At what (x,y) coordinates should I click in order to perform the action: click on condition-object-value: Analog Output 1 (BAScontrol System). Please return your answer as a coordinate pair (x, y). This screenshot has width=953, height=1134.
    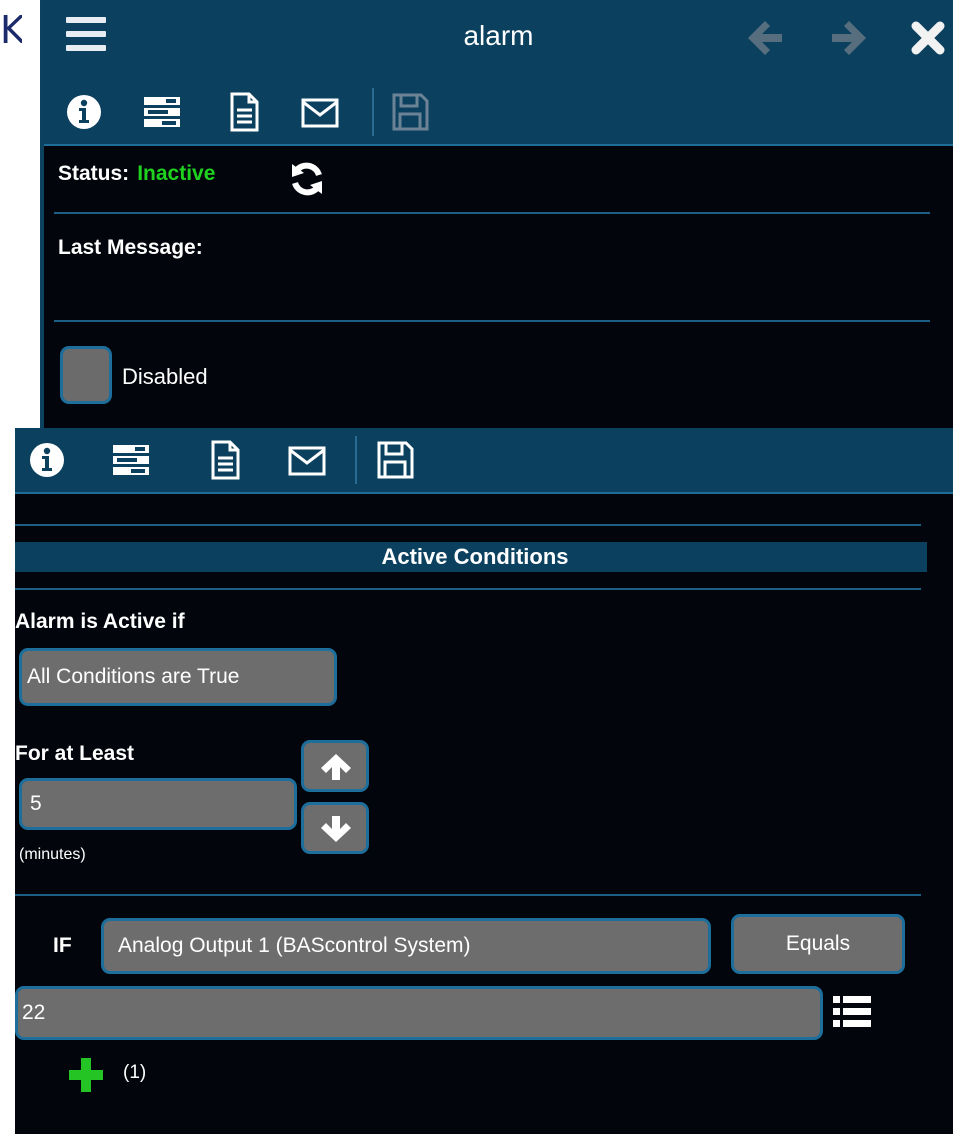
    Looking at the image, I should click on (294, 945).